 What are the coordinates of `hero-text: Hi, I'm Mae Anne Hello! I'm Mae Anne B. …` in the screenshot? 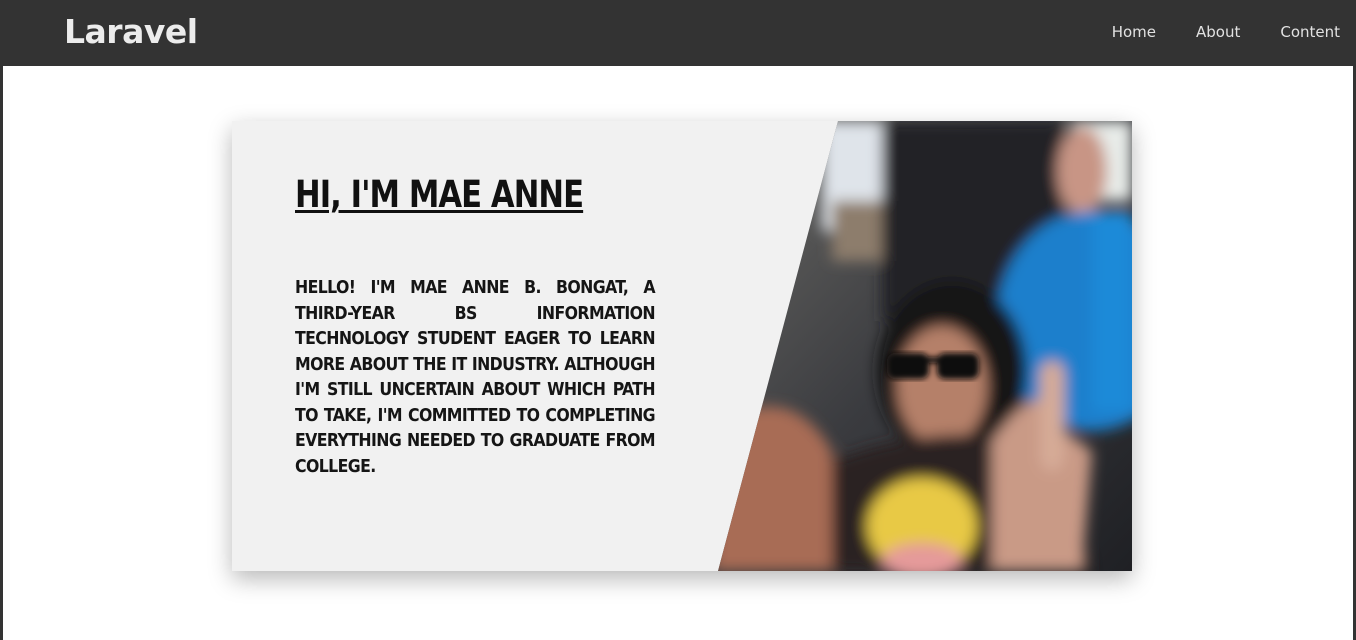 It's located at (475, 326).